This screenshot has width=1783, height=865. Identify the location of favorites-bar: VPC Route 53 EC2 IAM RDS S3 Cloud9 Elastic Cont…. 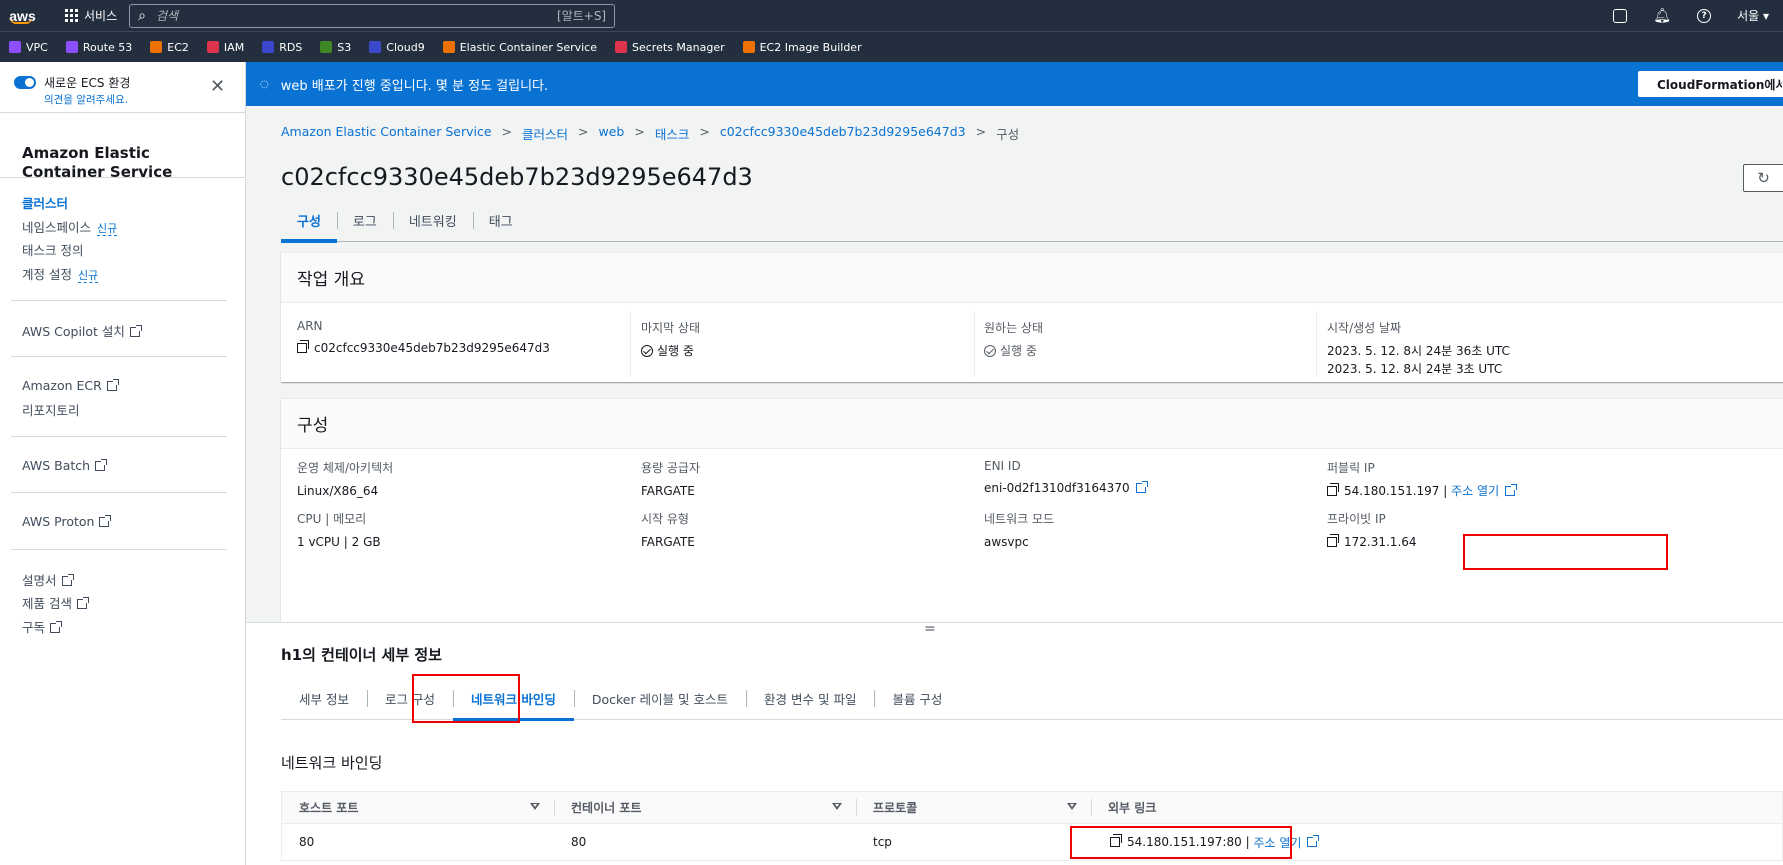
(891, 46).